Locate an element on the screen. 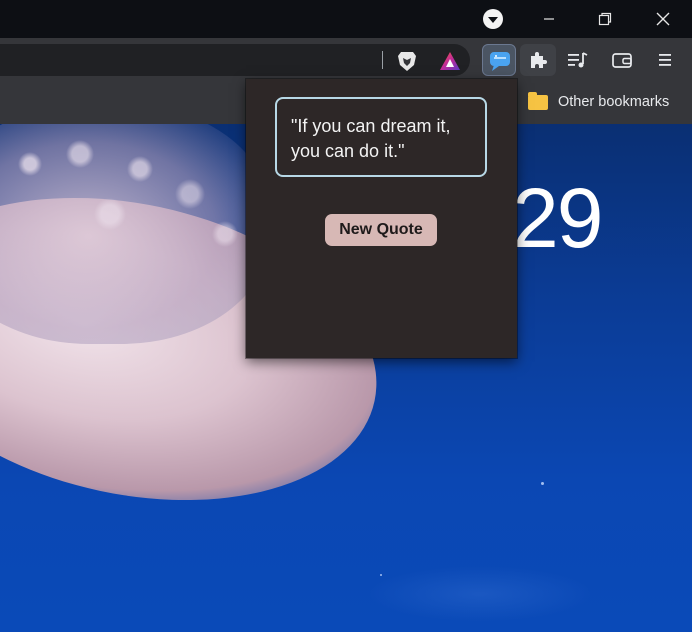  minimize-icon is located at coordinates (549, 19).